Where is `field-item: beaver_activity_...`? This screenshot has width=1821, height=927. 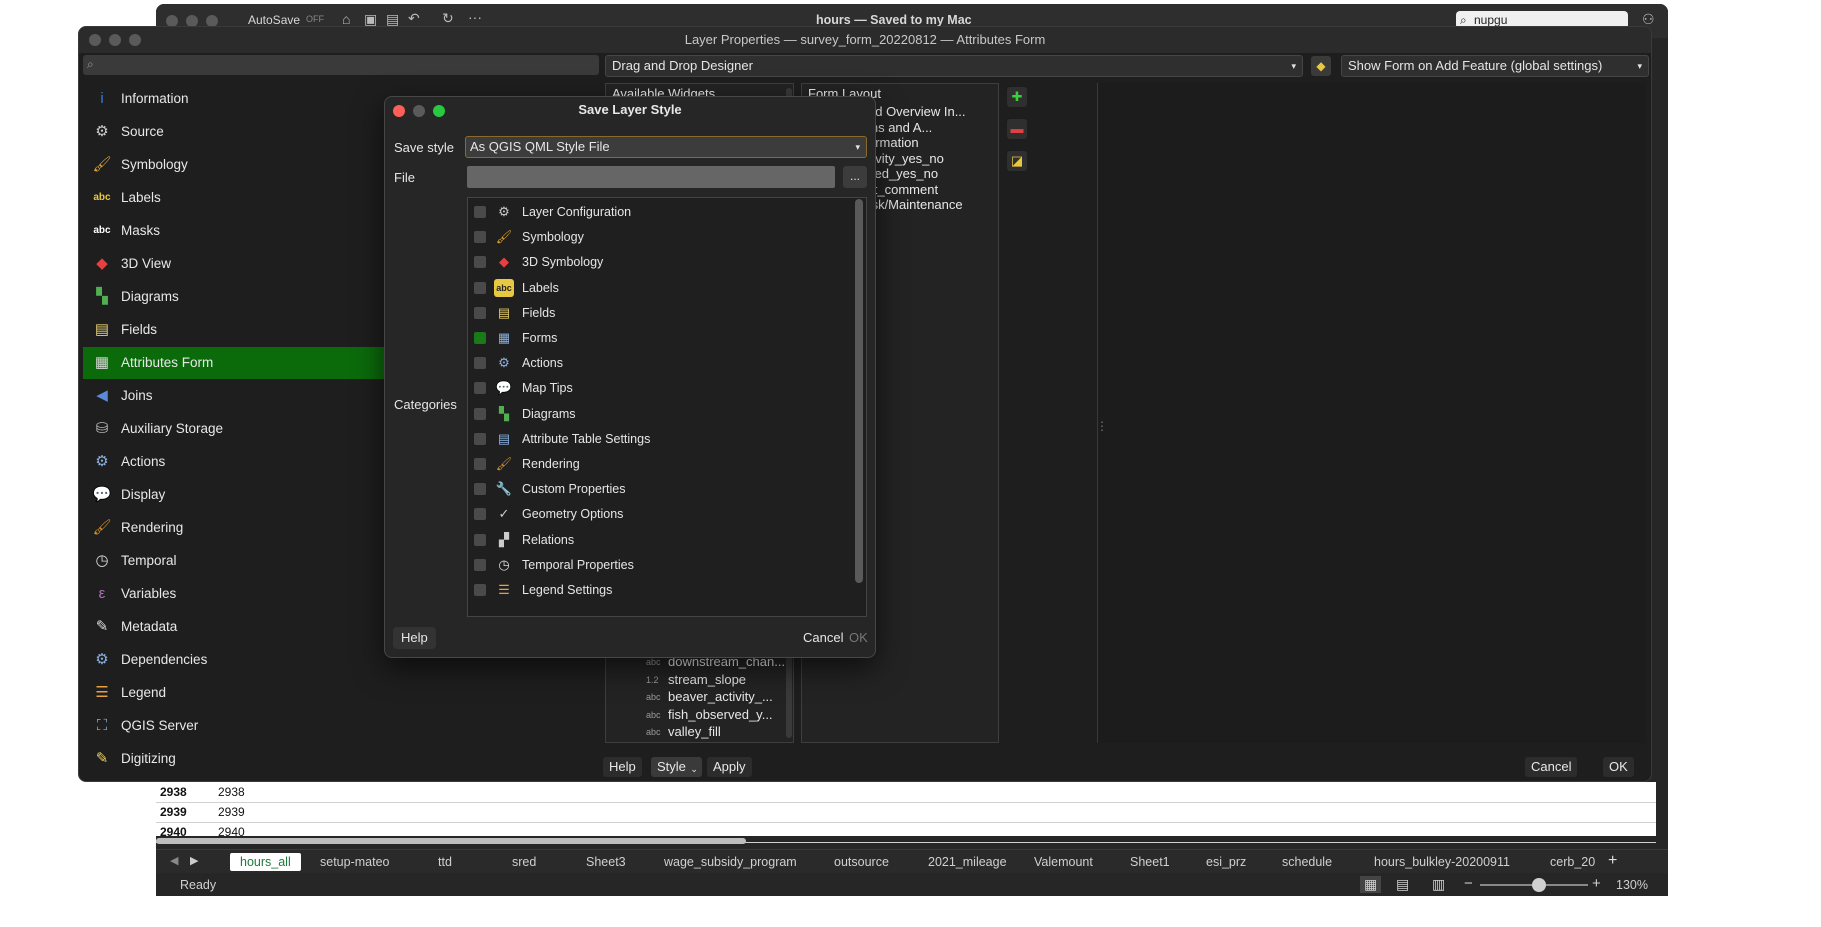
field-item: beaver_activity_... is located at coordinates (720, 696).